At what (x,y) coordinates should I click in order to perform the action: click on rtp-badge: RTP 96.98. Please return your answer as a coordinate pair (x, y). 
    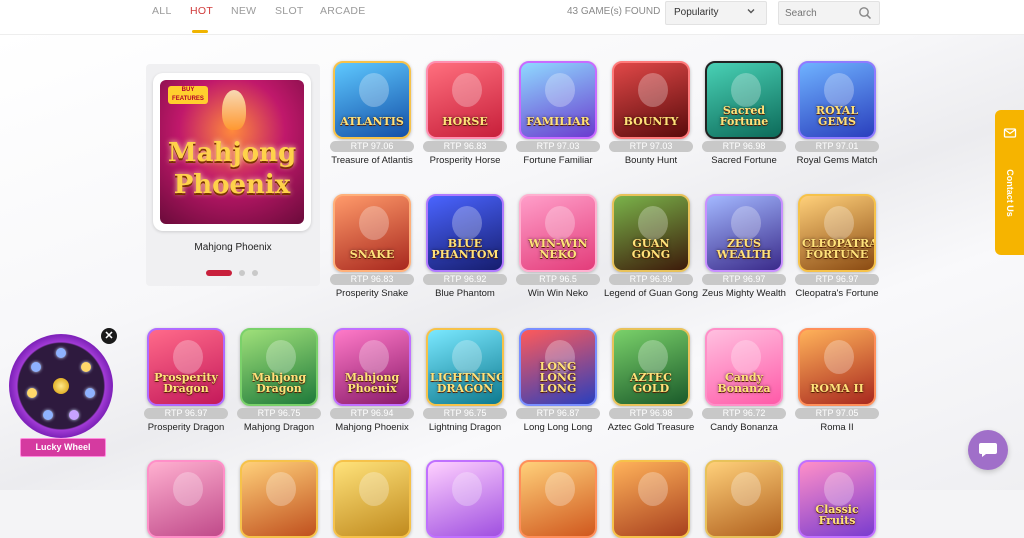
    Looking at the image, I should click on (651, 413).